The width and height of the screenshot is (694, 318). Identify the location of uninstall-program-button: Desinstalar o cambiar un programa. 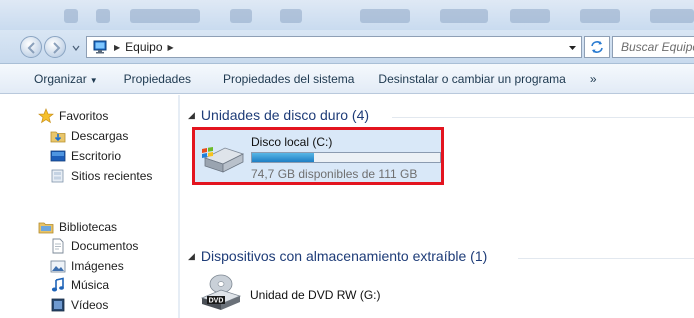
(471, 79).